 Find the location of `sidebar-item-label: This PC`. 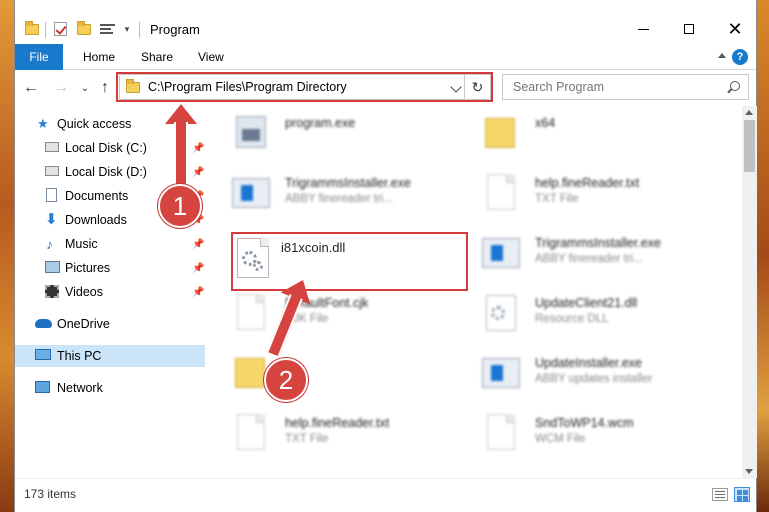

sidebar-item-label: This PC is located at coordinates (79, 356).